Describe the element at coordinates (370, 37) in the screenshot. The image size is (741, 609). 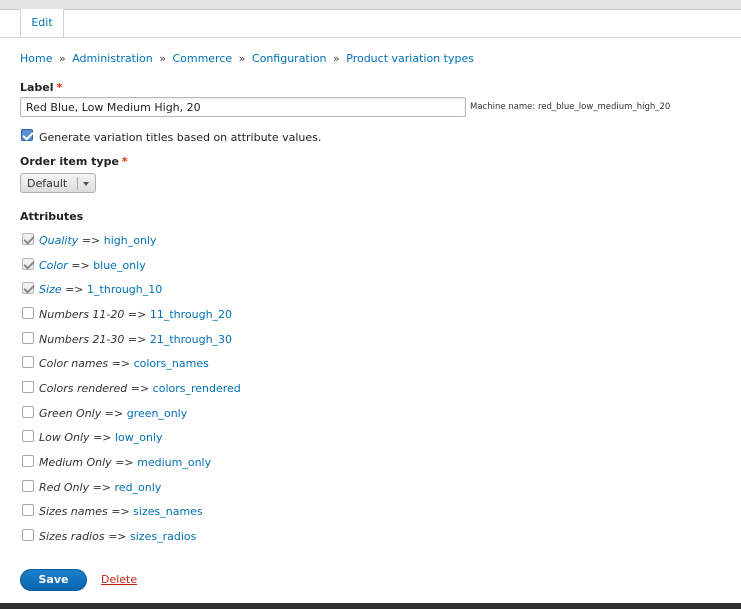
I see `tabs-divider` at that location.